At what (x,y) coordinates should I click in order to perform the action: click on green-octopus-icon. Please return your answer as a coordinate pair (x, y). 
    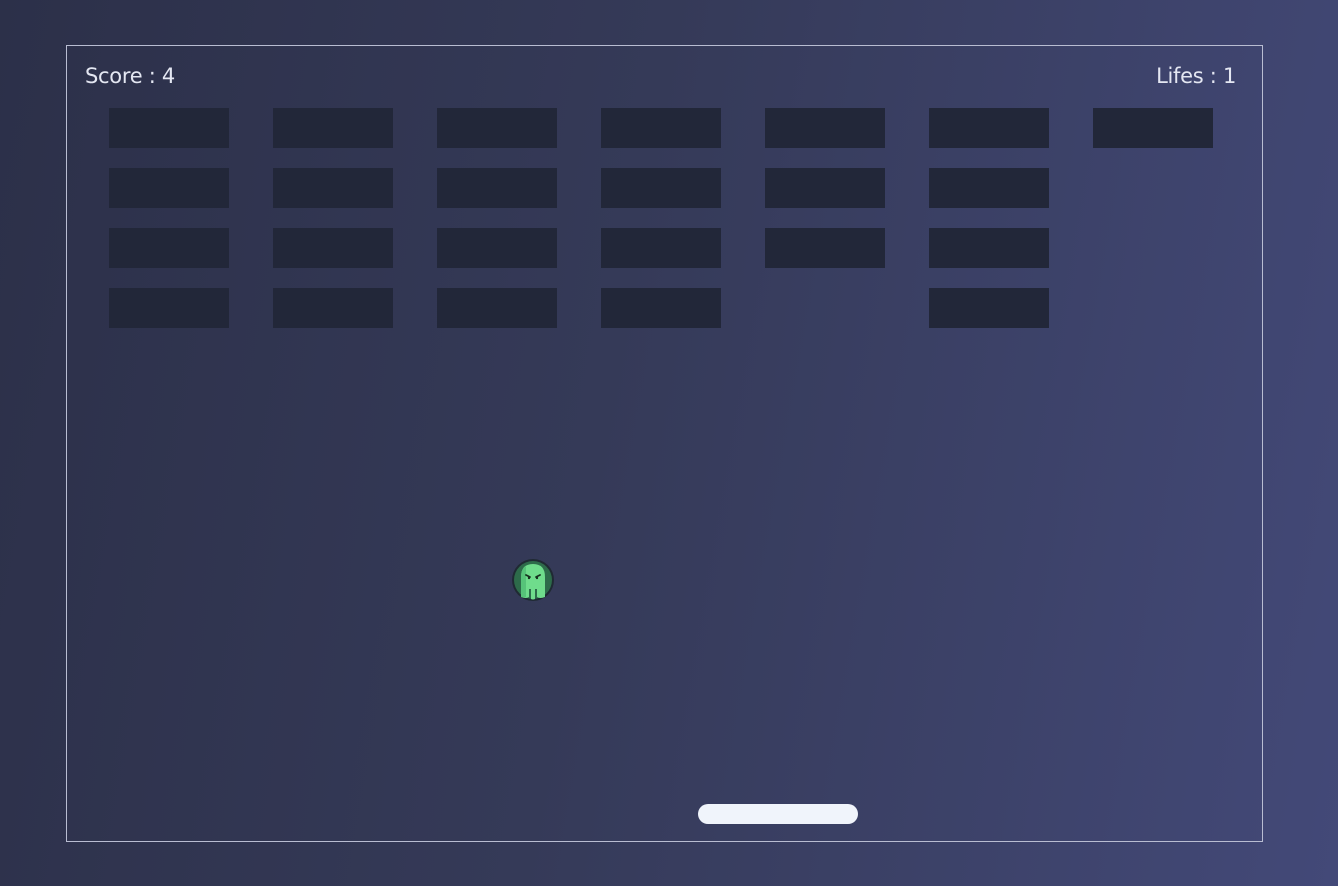
    Looking at the image, I should click on (533, 580).